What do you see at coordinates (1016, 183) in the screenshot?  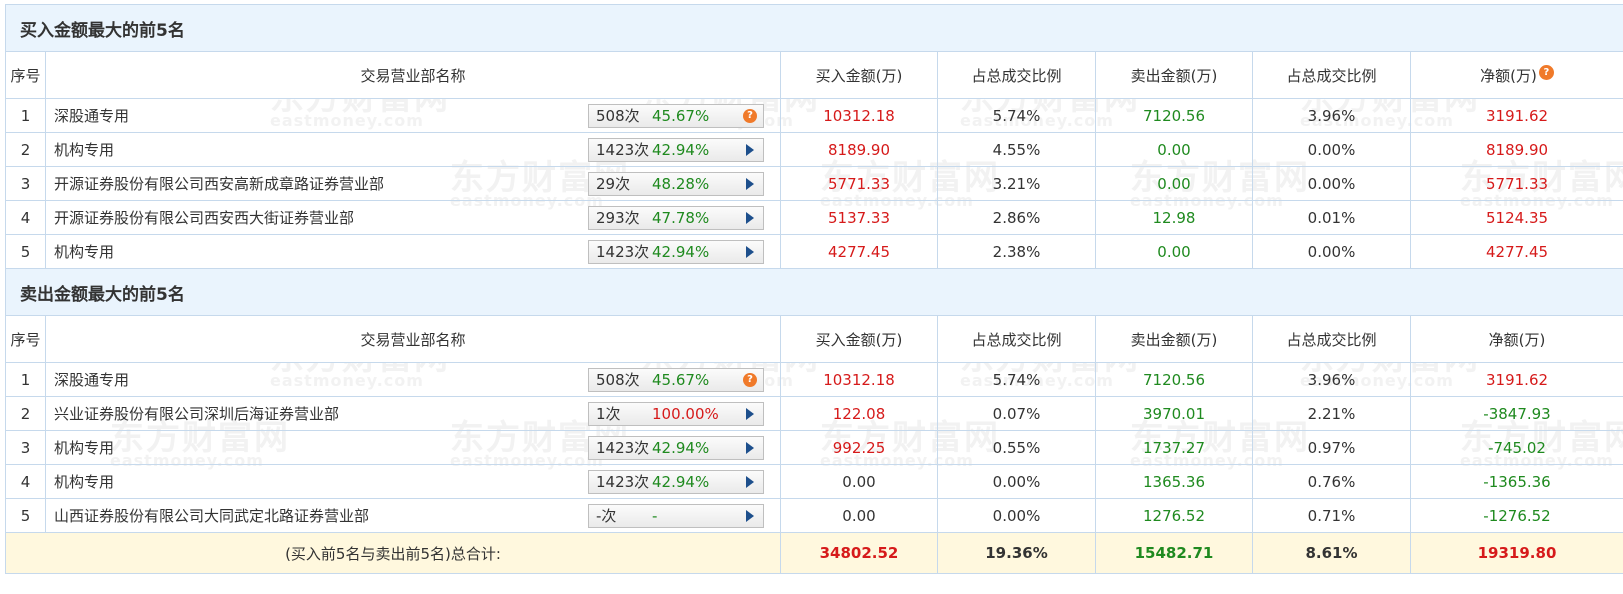 I see `buy-ratio: 3.21%` at bounding box center [1016, 183].